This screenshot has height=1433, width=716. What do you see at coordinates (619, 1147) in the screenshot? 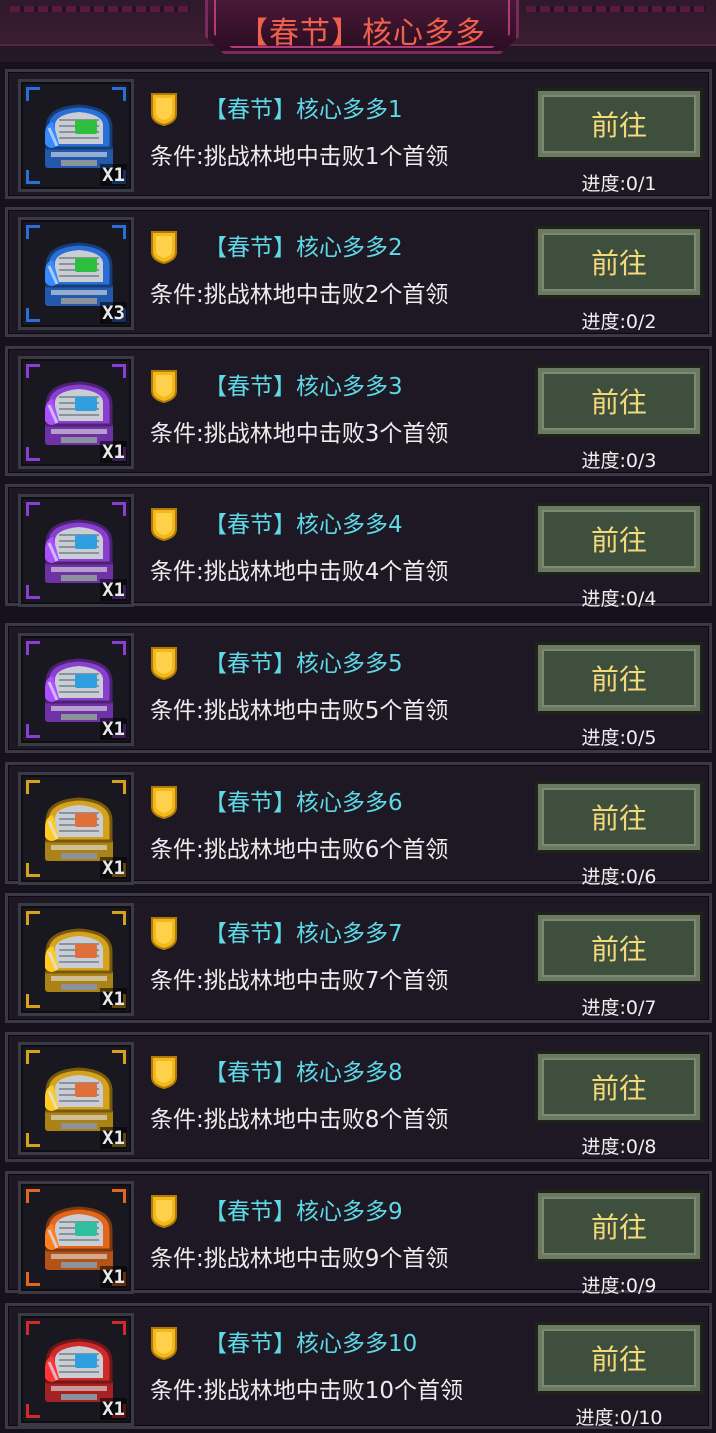
I see `task-progress: 进度:0/8` at bounding box center [619, 1147].